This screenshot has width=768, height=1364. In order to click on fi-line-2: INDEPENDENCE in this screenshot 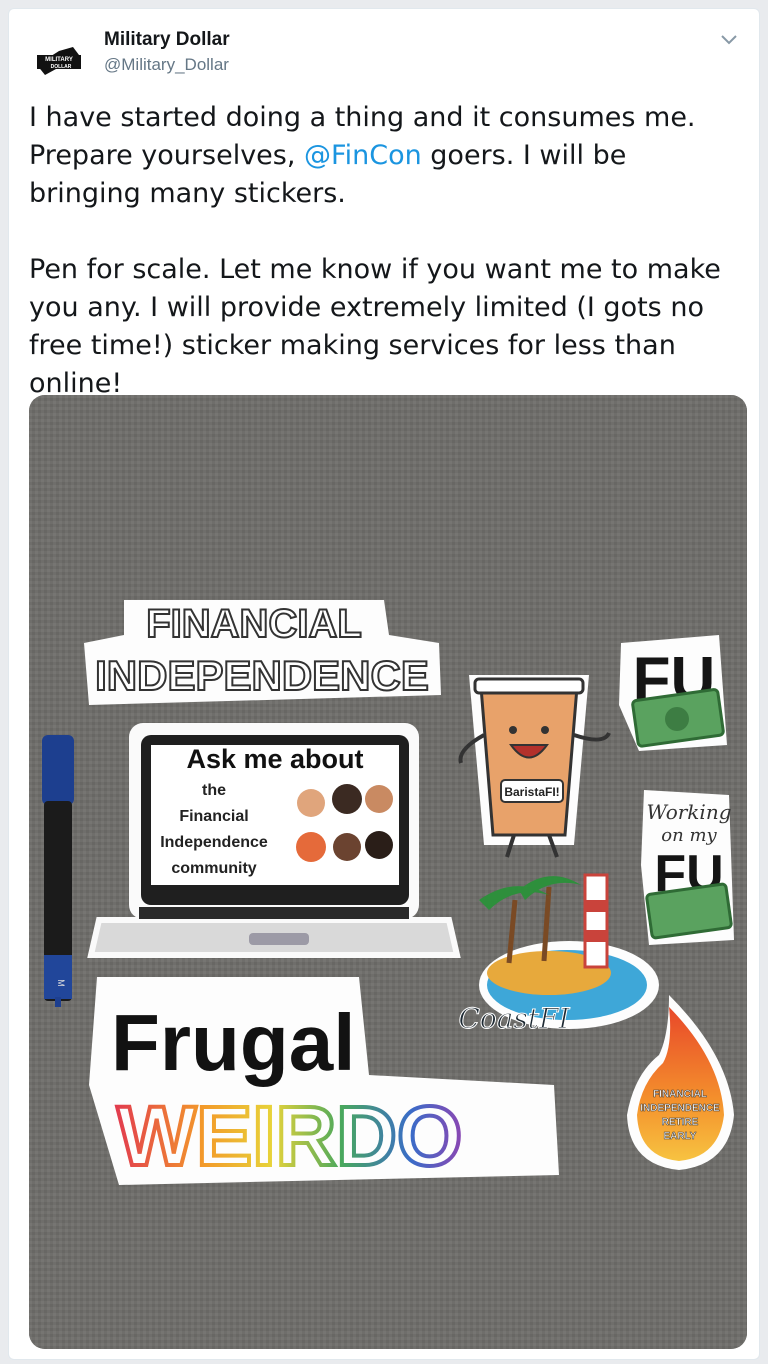, I will do `click(262, 675)`.